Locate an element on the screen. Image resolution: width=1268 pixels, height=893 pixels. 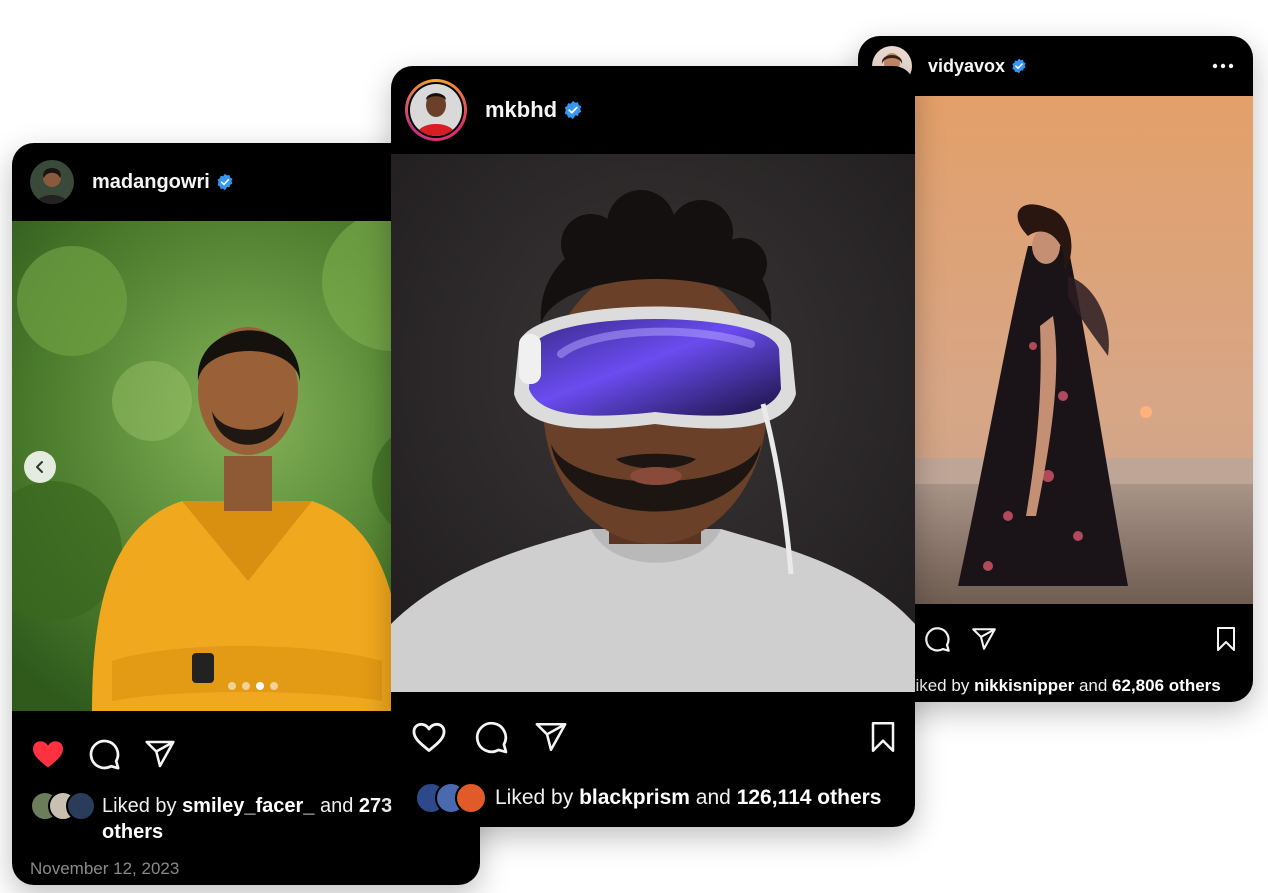
liked-by-user: nikkisnipper is located at coordinates (1024, 686).